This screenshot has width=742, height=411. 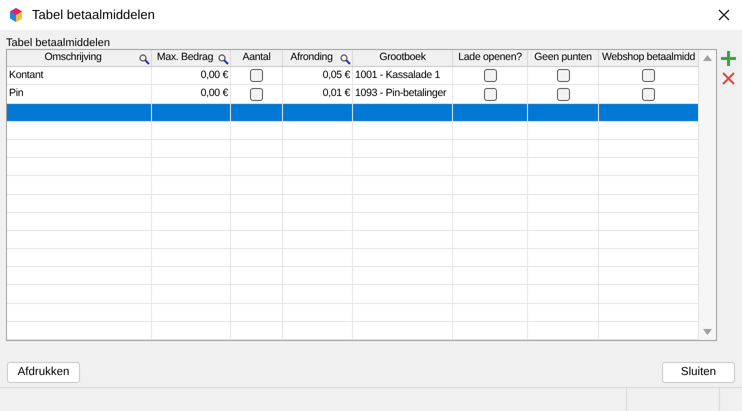 What do you see at coordinates (318, 58) in the screenshot?
I see `column-header: Afronding` at bounding box center [318, 58].